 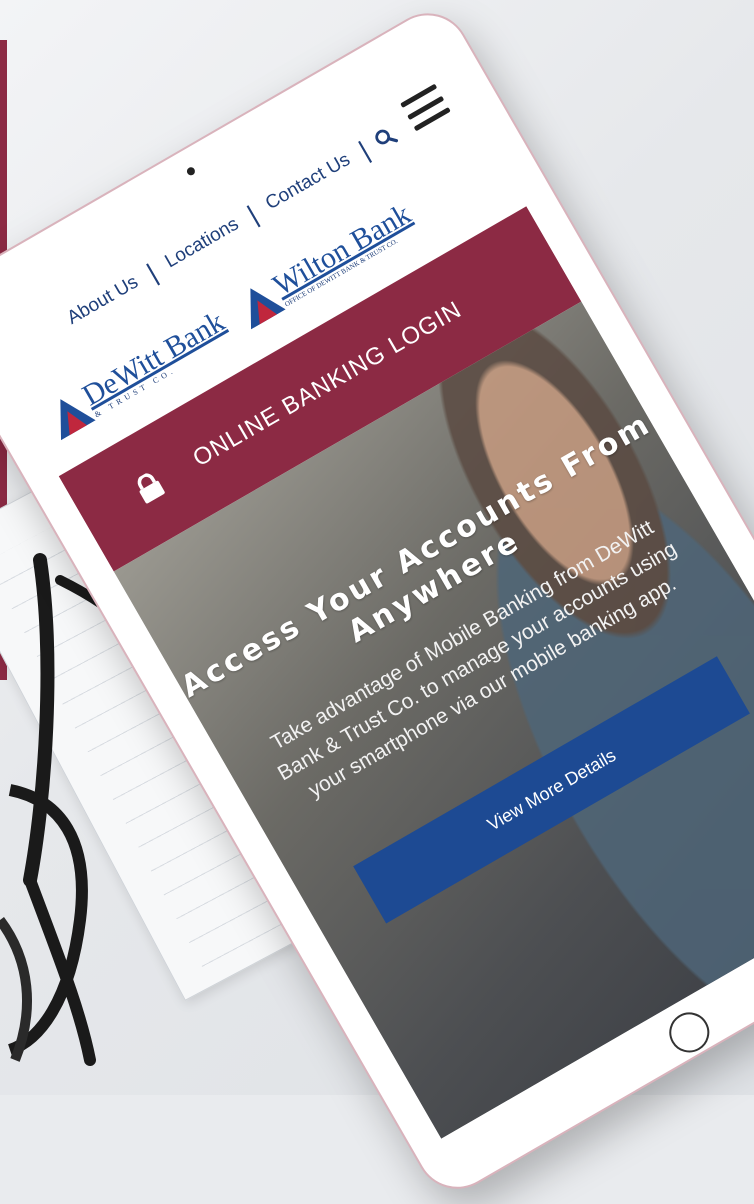 I want to click on nav-locations: Locations, so click(x=202, y=243).